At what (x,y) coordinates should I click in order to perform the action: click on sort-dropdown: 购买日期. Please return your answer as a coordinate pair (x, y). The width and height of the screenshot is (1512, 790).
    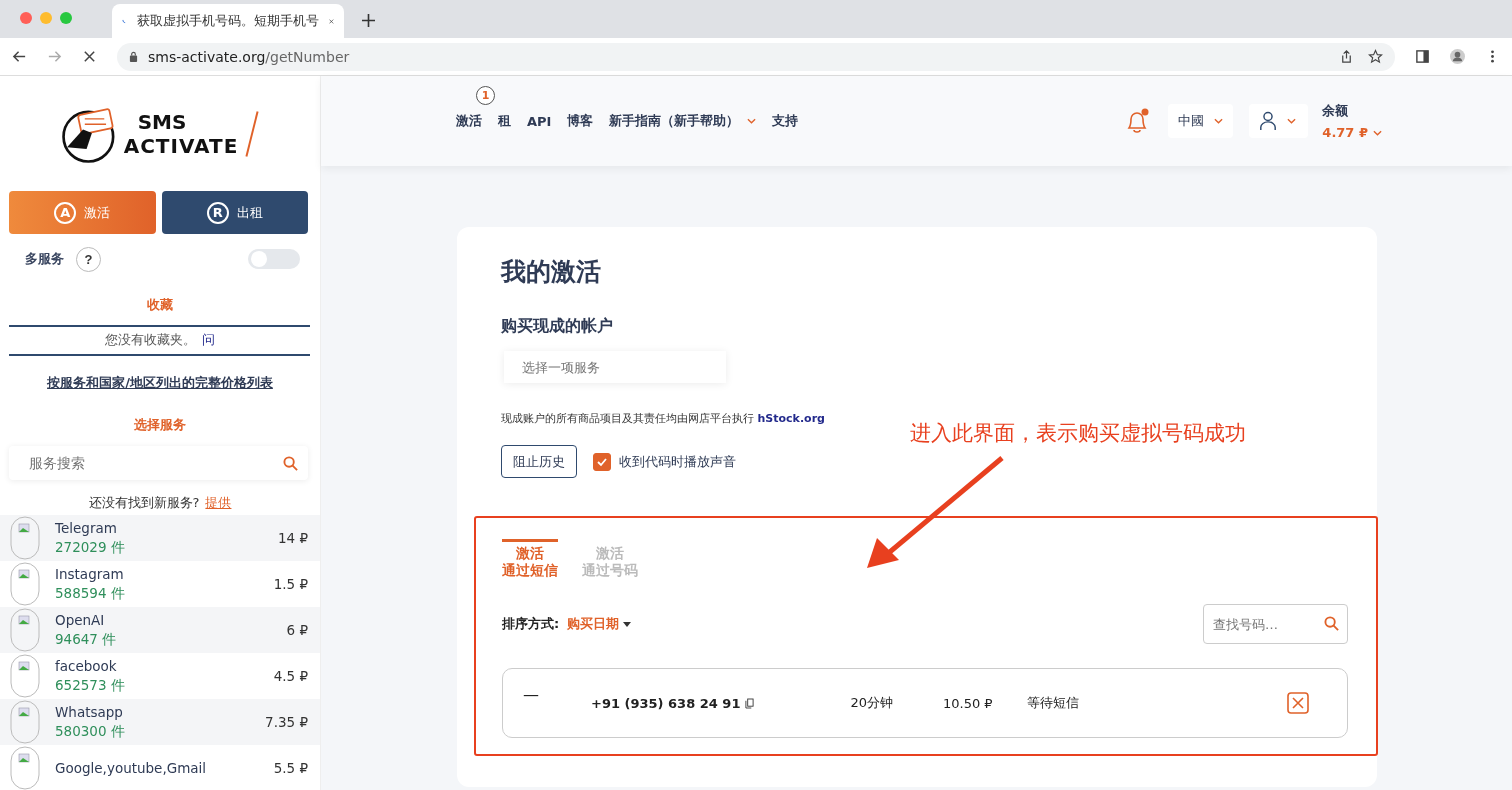
    Looking at the image, I should click on (599, 624).